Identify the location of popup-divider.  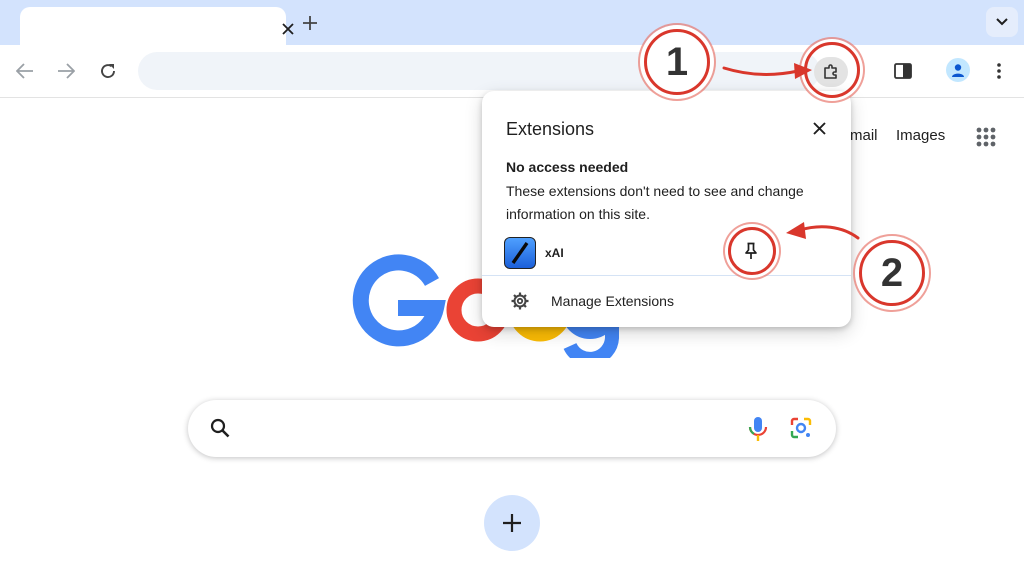
(666, 275).